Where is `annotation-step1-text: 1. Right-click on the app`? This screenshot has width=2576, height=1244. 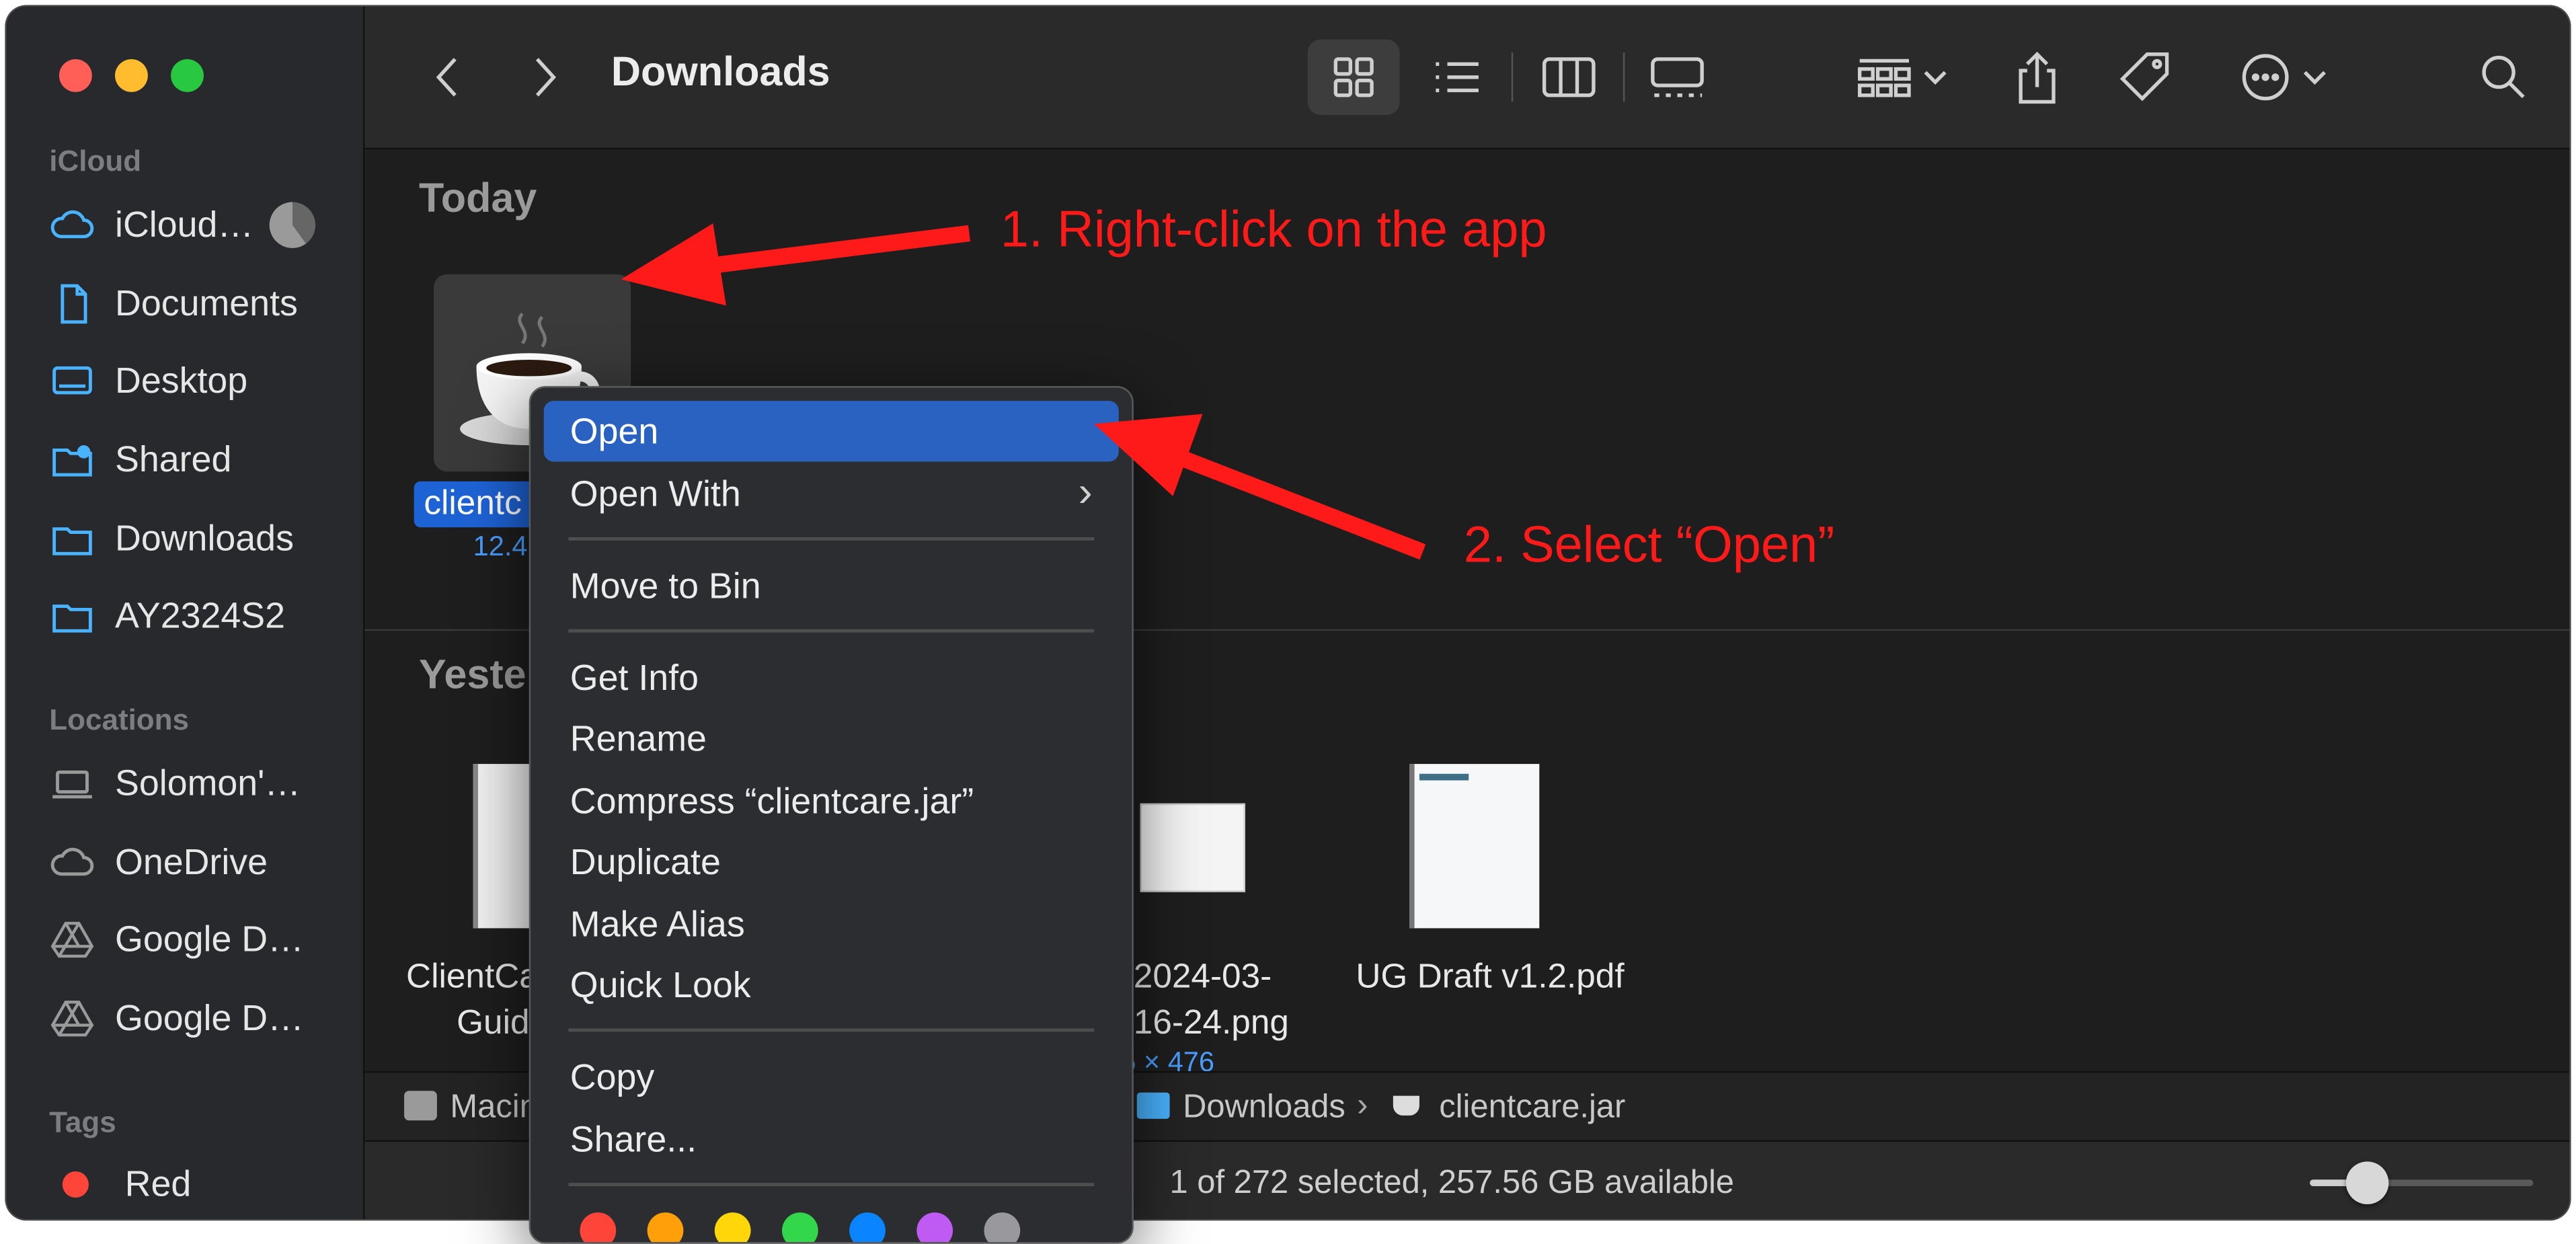 annotation-step1-text: 1. Right-click on the app is located at coordinates (1274, 229).